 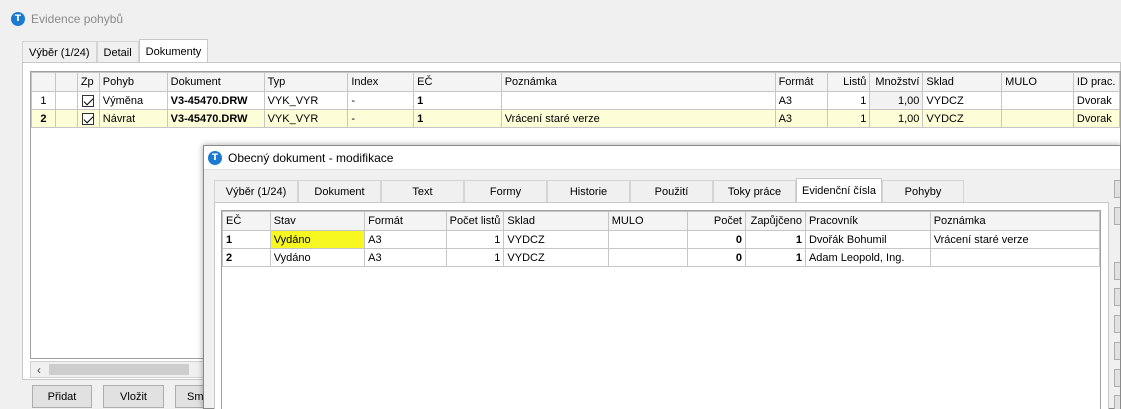 What do you see at coordinates (422, 191) in the screenshot?
I see `tab-text: Text` at bounding box center [422, 191].